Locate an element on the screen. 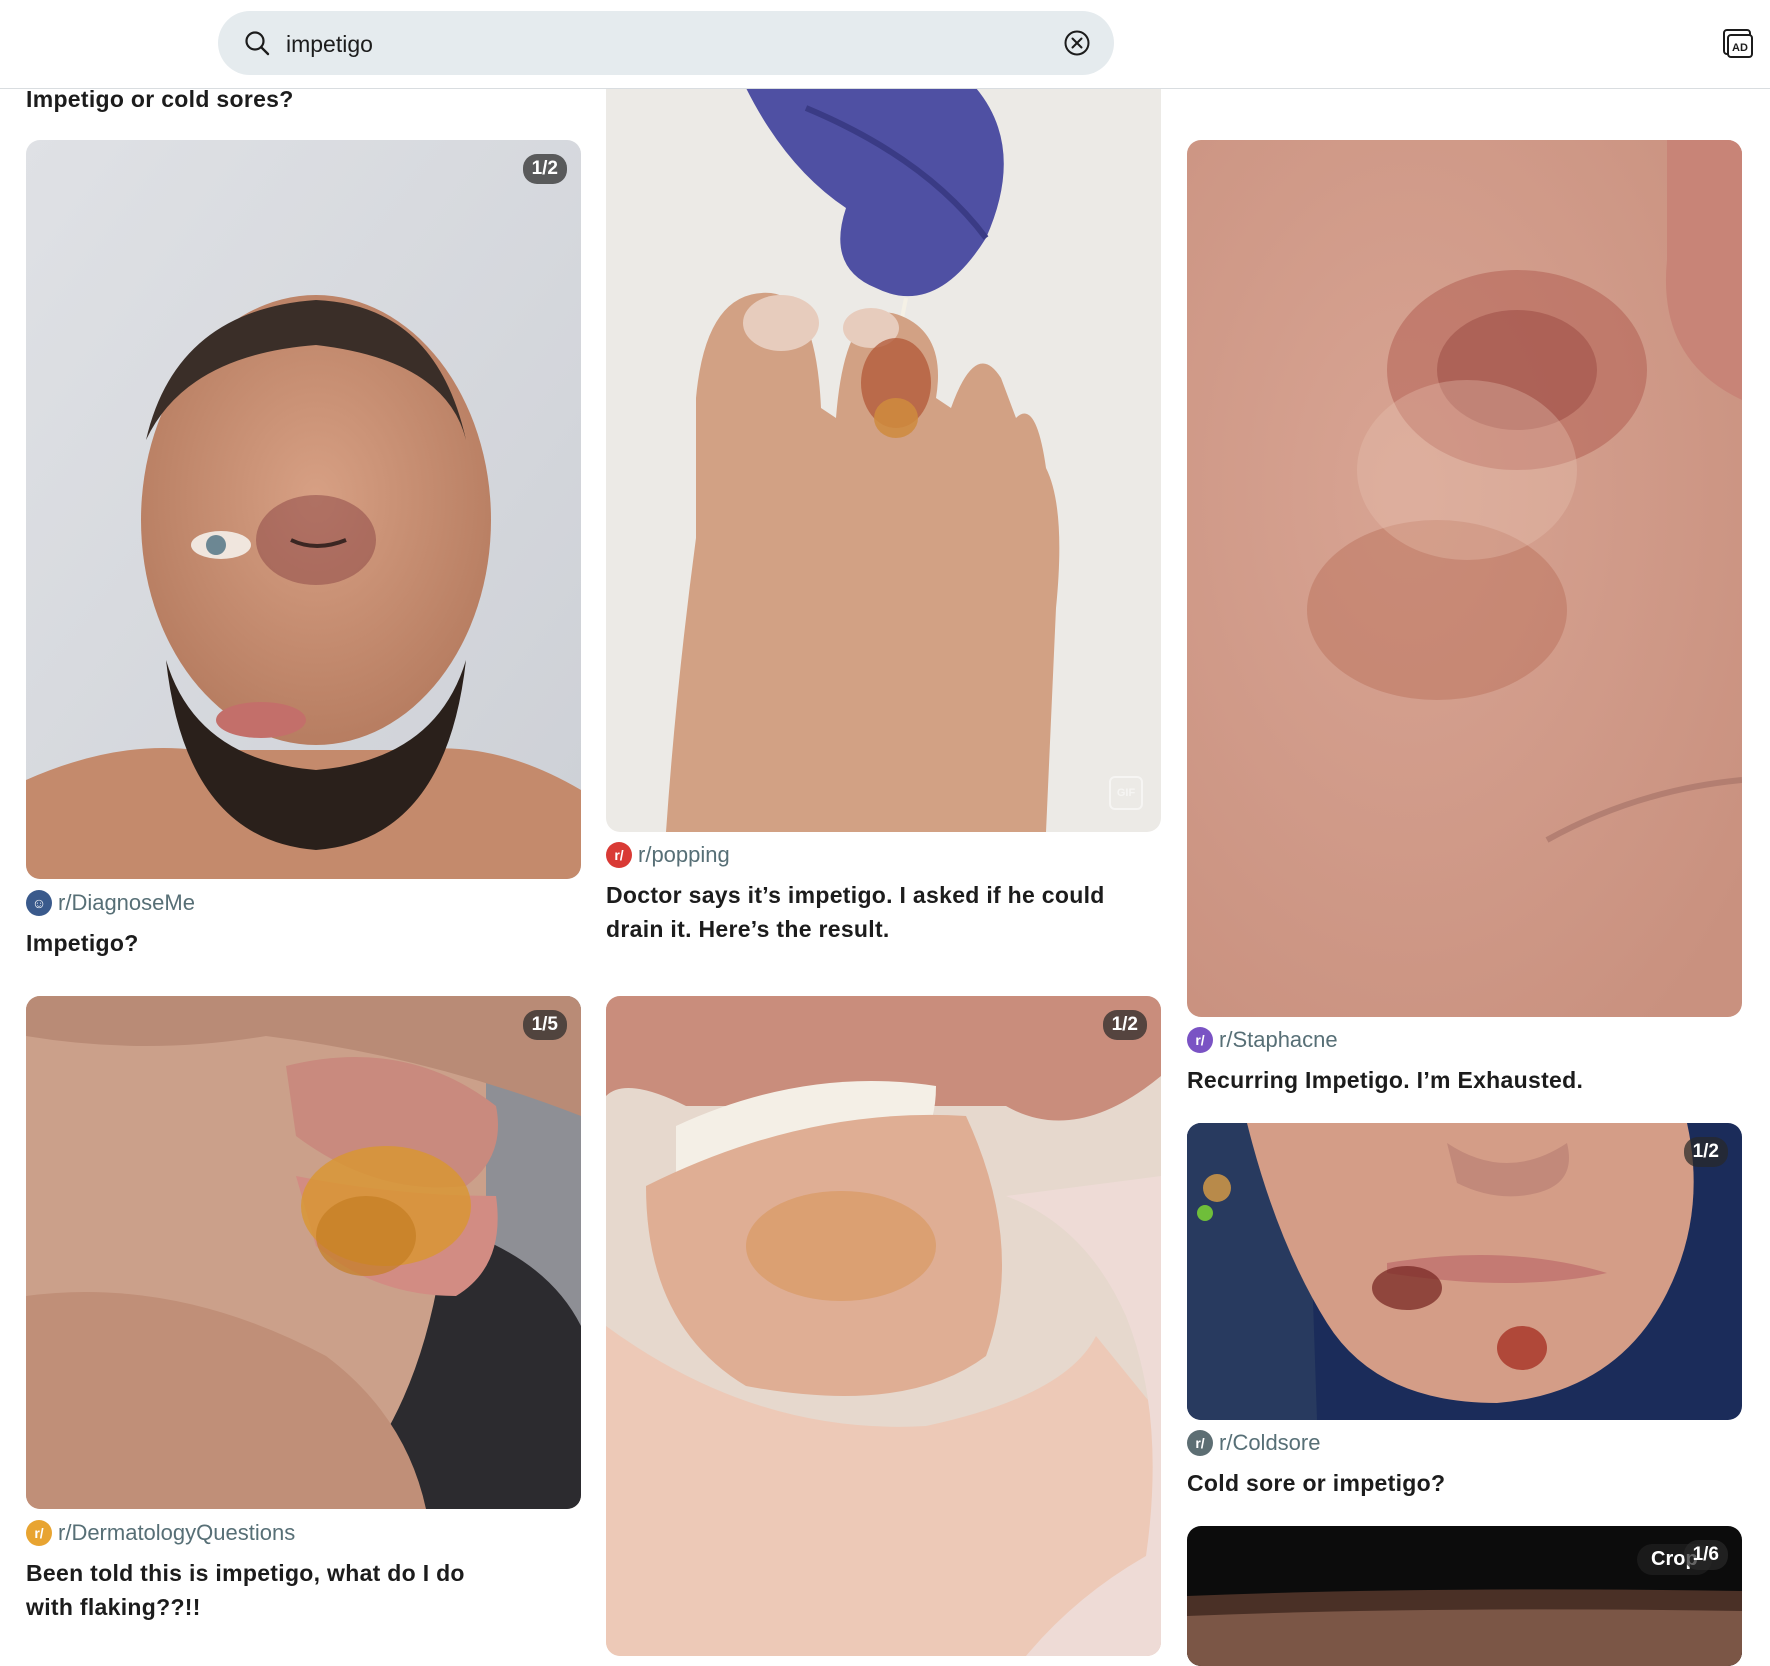 This screenshot has height=1666, width=1770. post-image: Crop 1/6 is located at coordinates (1464, 1596).